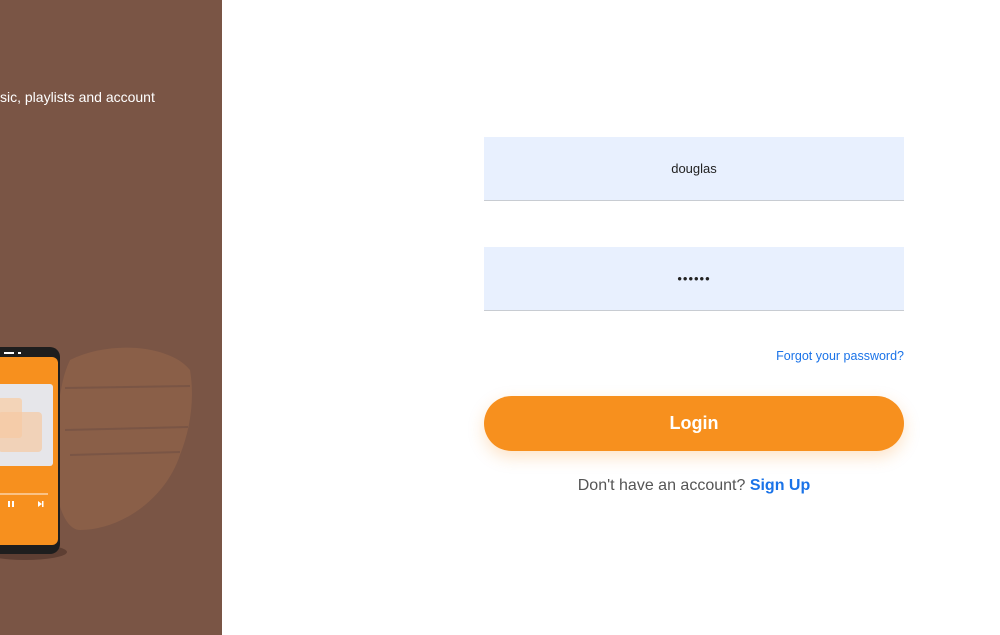 This screenshot has height=635, width=1000. Describe the element at coordinates (661, 485) in the screenshot. I see `signup-prompt: Don't have an account?` at that location.